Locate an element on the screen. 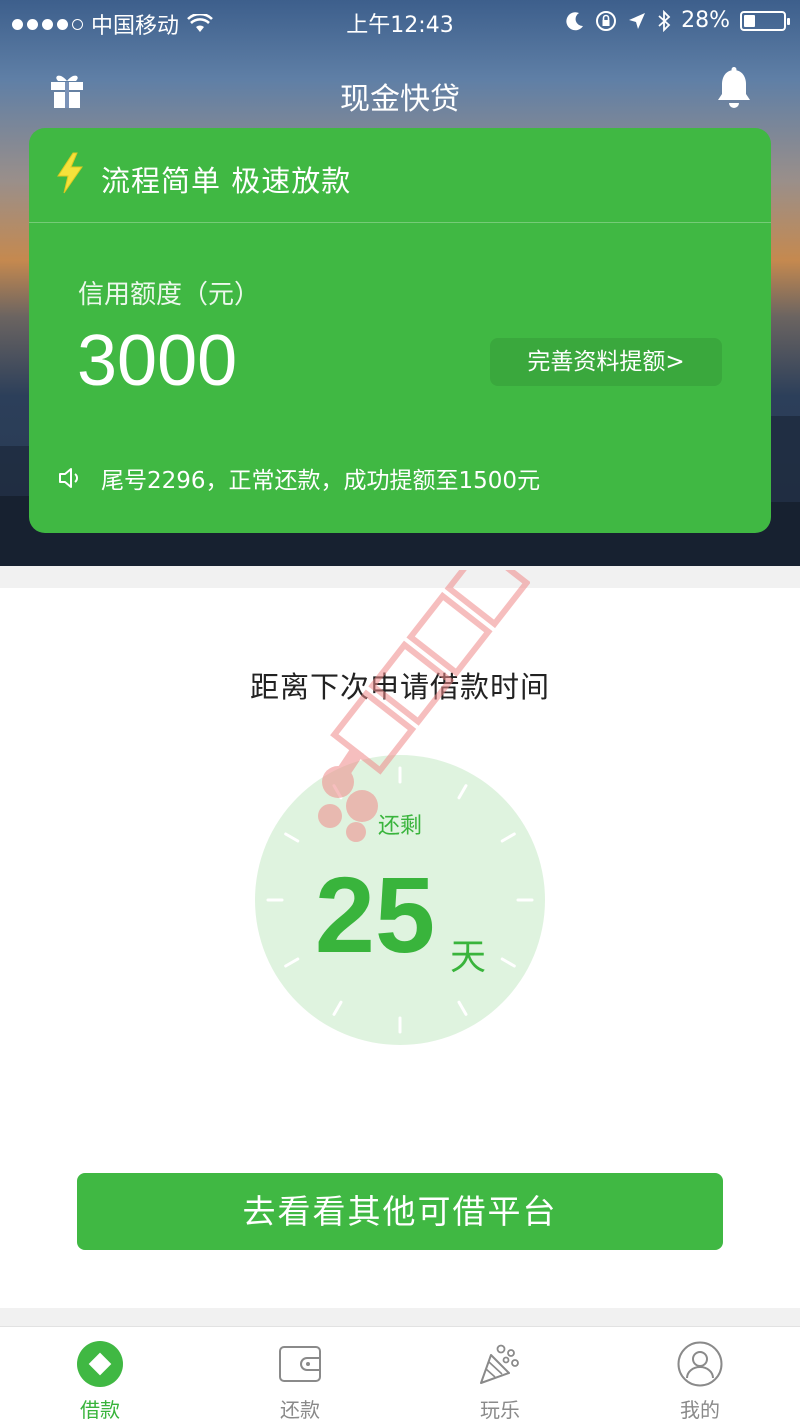 The width and height of the screenshot is (800, 1423). notice-bar: 尾号2296，正常还款，成功提额至1500元 is located at coordinates (298, 478).